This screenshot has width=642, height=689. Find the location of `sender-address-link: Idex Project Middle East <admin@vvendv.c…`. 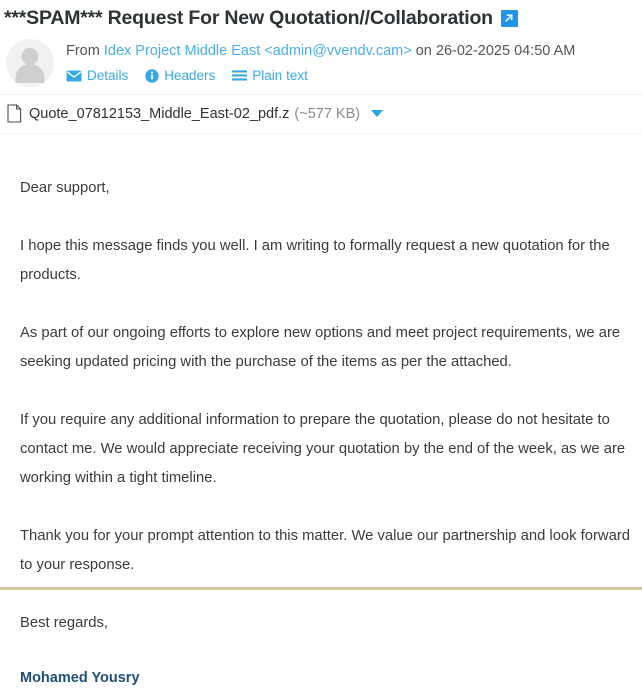

sender-address-link: Idex Project Middle East <admin@vvendv.c… is located at coordinates (258, 51).